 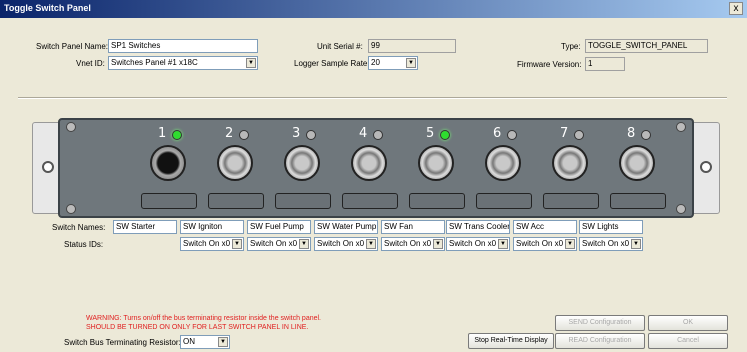 I want to click on switch-name-input-2: SW Igniton, so click(x=212, y=227).